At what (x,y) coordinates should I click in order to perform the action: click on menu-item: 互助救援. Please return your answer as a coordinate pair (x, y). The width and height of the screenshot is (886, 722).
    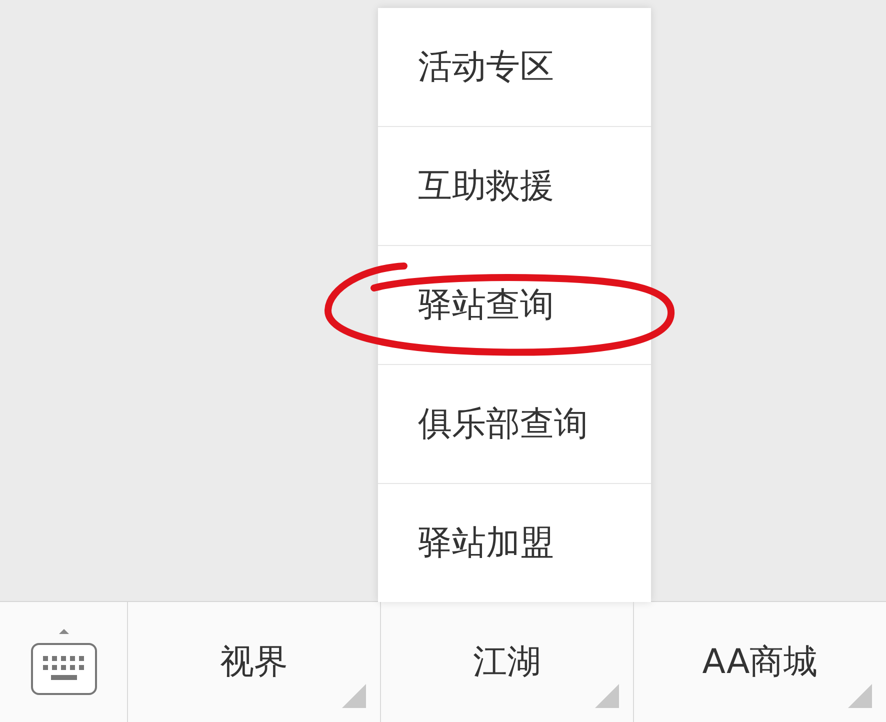
    Looking at the image, I should click on (486, 186).